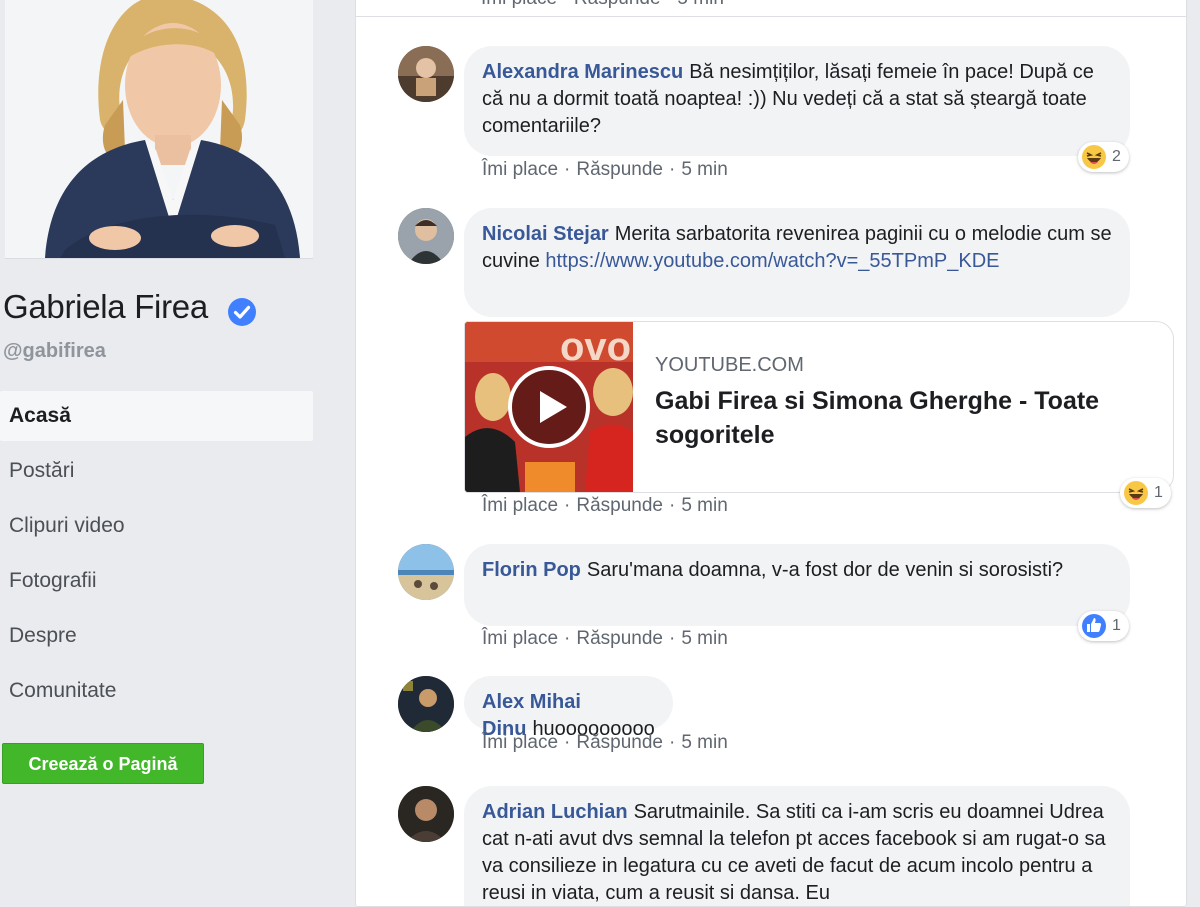 The width and height of the screenshot is (1200, 907). Describe the element at coordinates (602, 5) in the screenshot. I see `previous-comment-actions-text: Îmi place · Răspunde · 5 min` at that location.